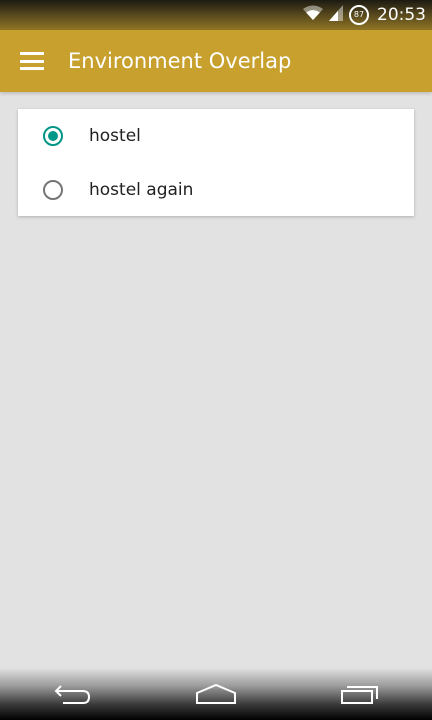  I want to click on navigation-bar, so click(216, 694).